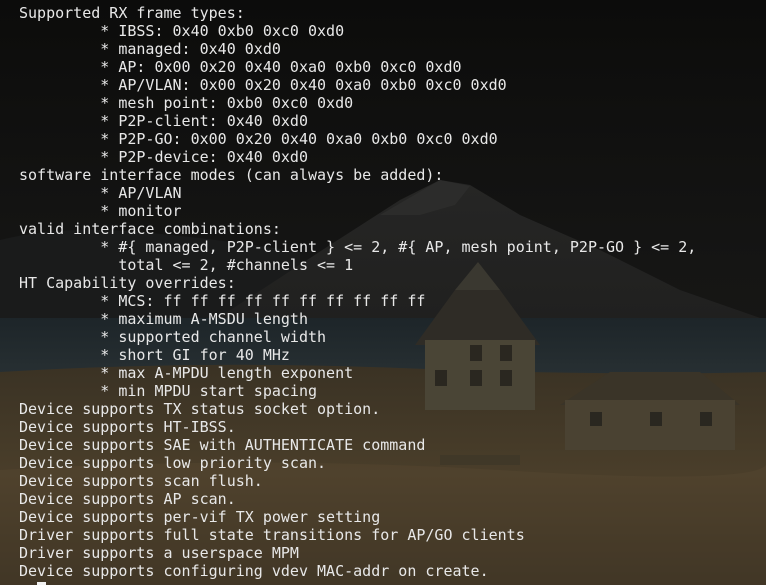 This screenshot has width=766, height=585. Describe the element at coordinates (154, 355) in the screenshot. I see `terminal-line: * short GI for 40 MHz` at that location.